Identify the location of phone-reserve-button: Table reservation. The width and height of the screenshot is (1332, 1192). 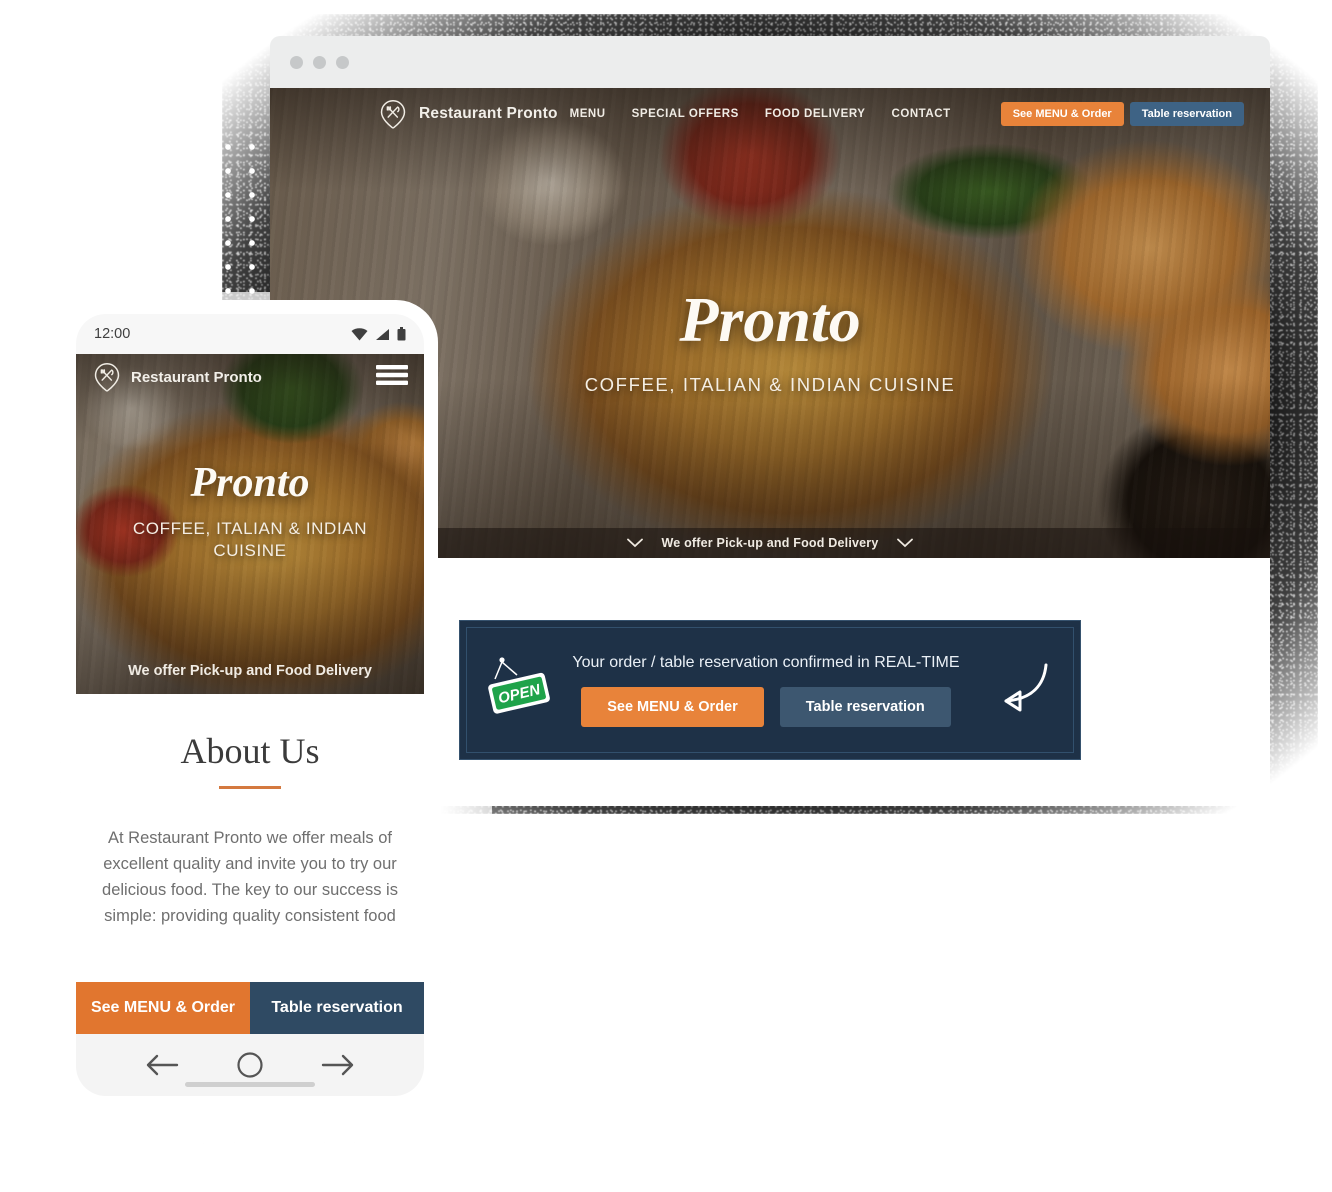
(337, 1008).